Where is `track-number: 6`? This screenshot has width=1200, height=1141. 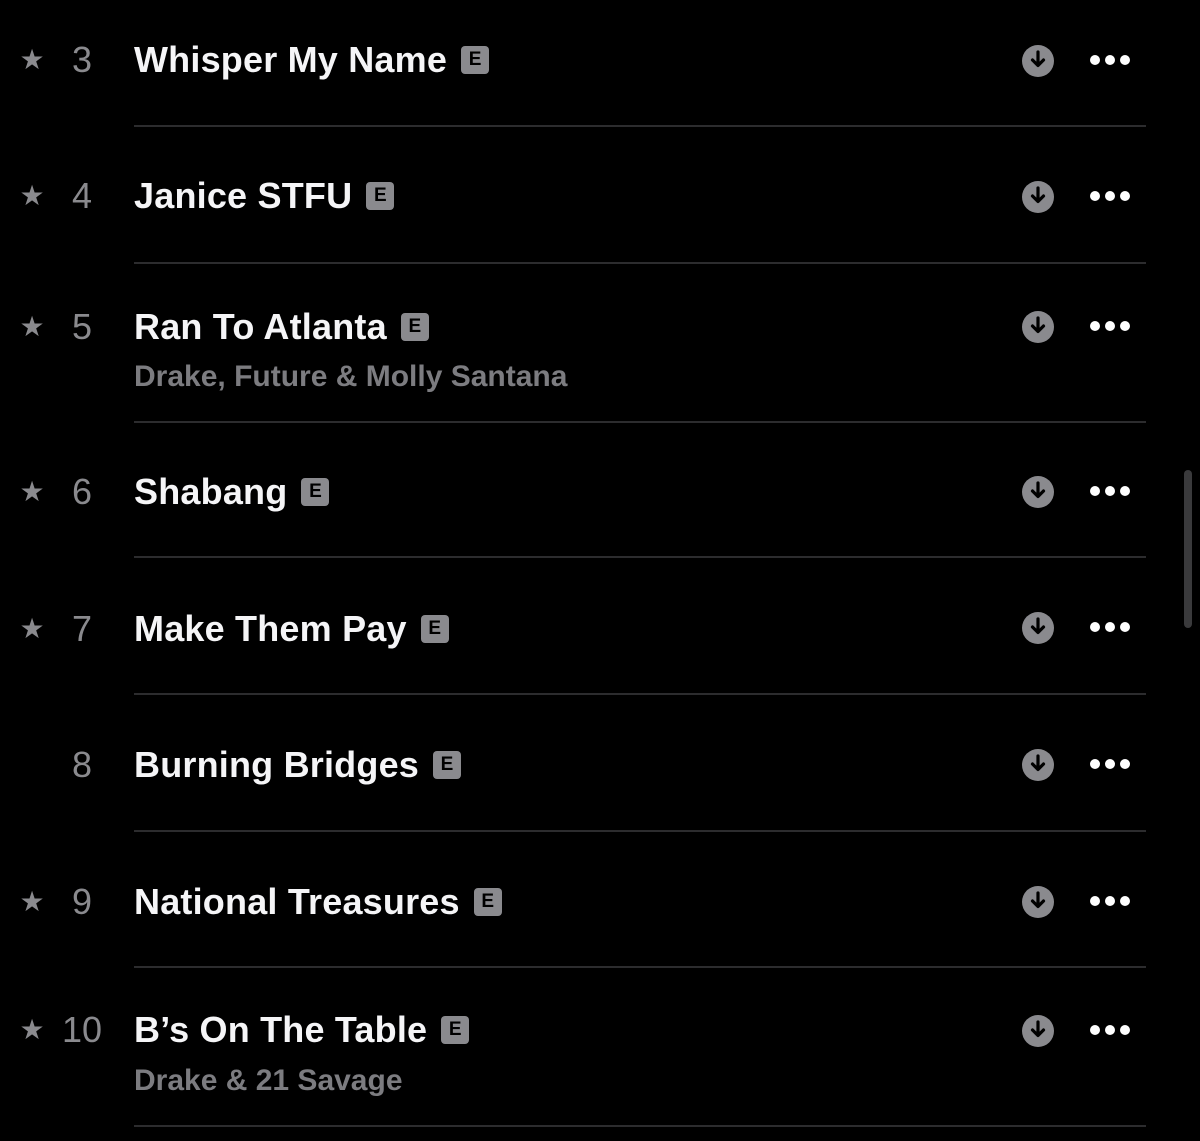
track-number: 6 is located at coordinates (82, 491).